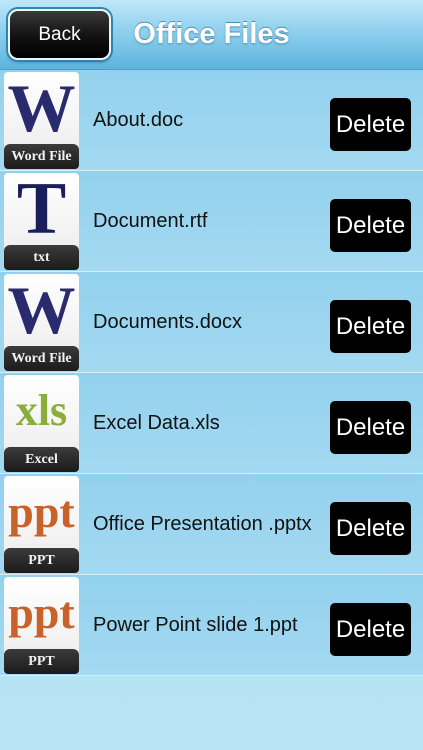 The height and width of the screenshot is (750, 423). Describe the element at coordinates (167, 321) in the screenshot. I see `file-name: Documents.docx` at that location.